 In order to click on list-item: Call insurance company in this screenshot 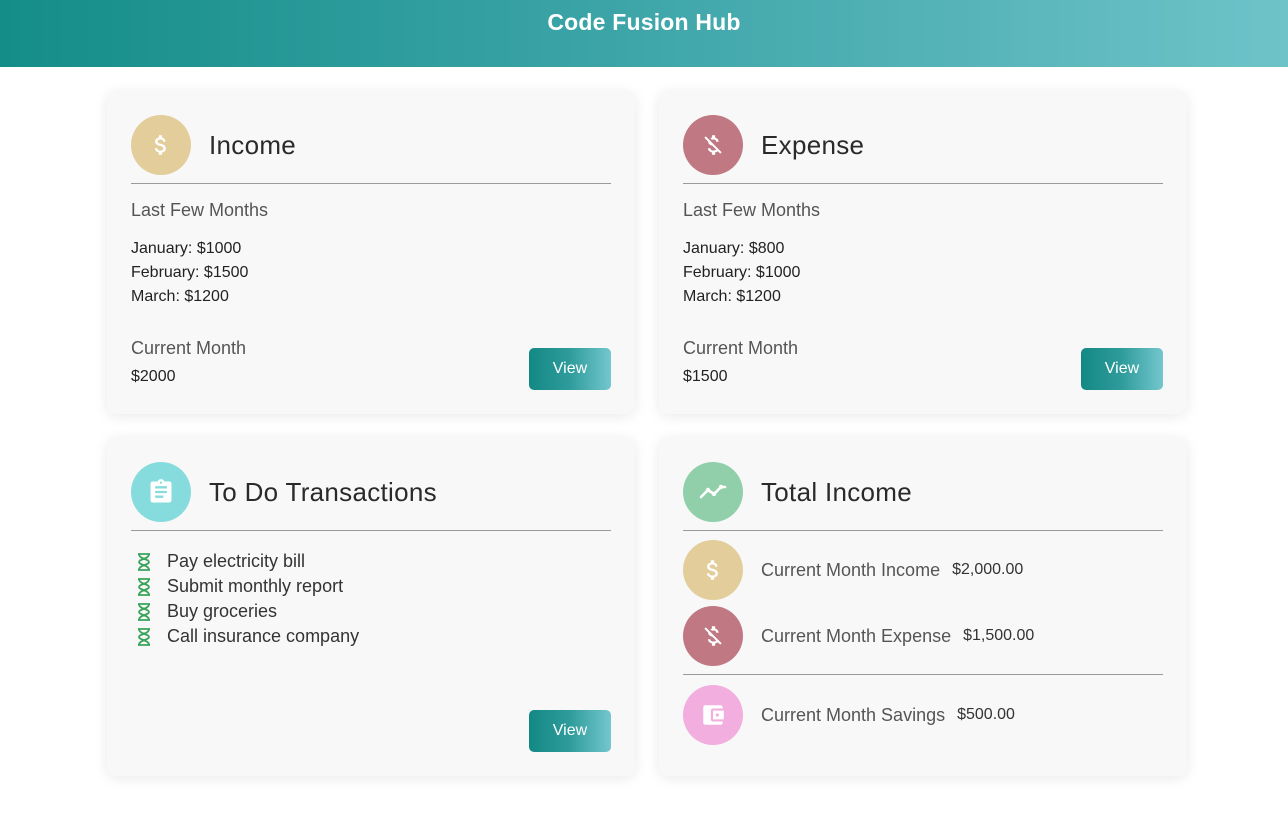, I will do `click(371, 636)`.